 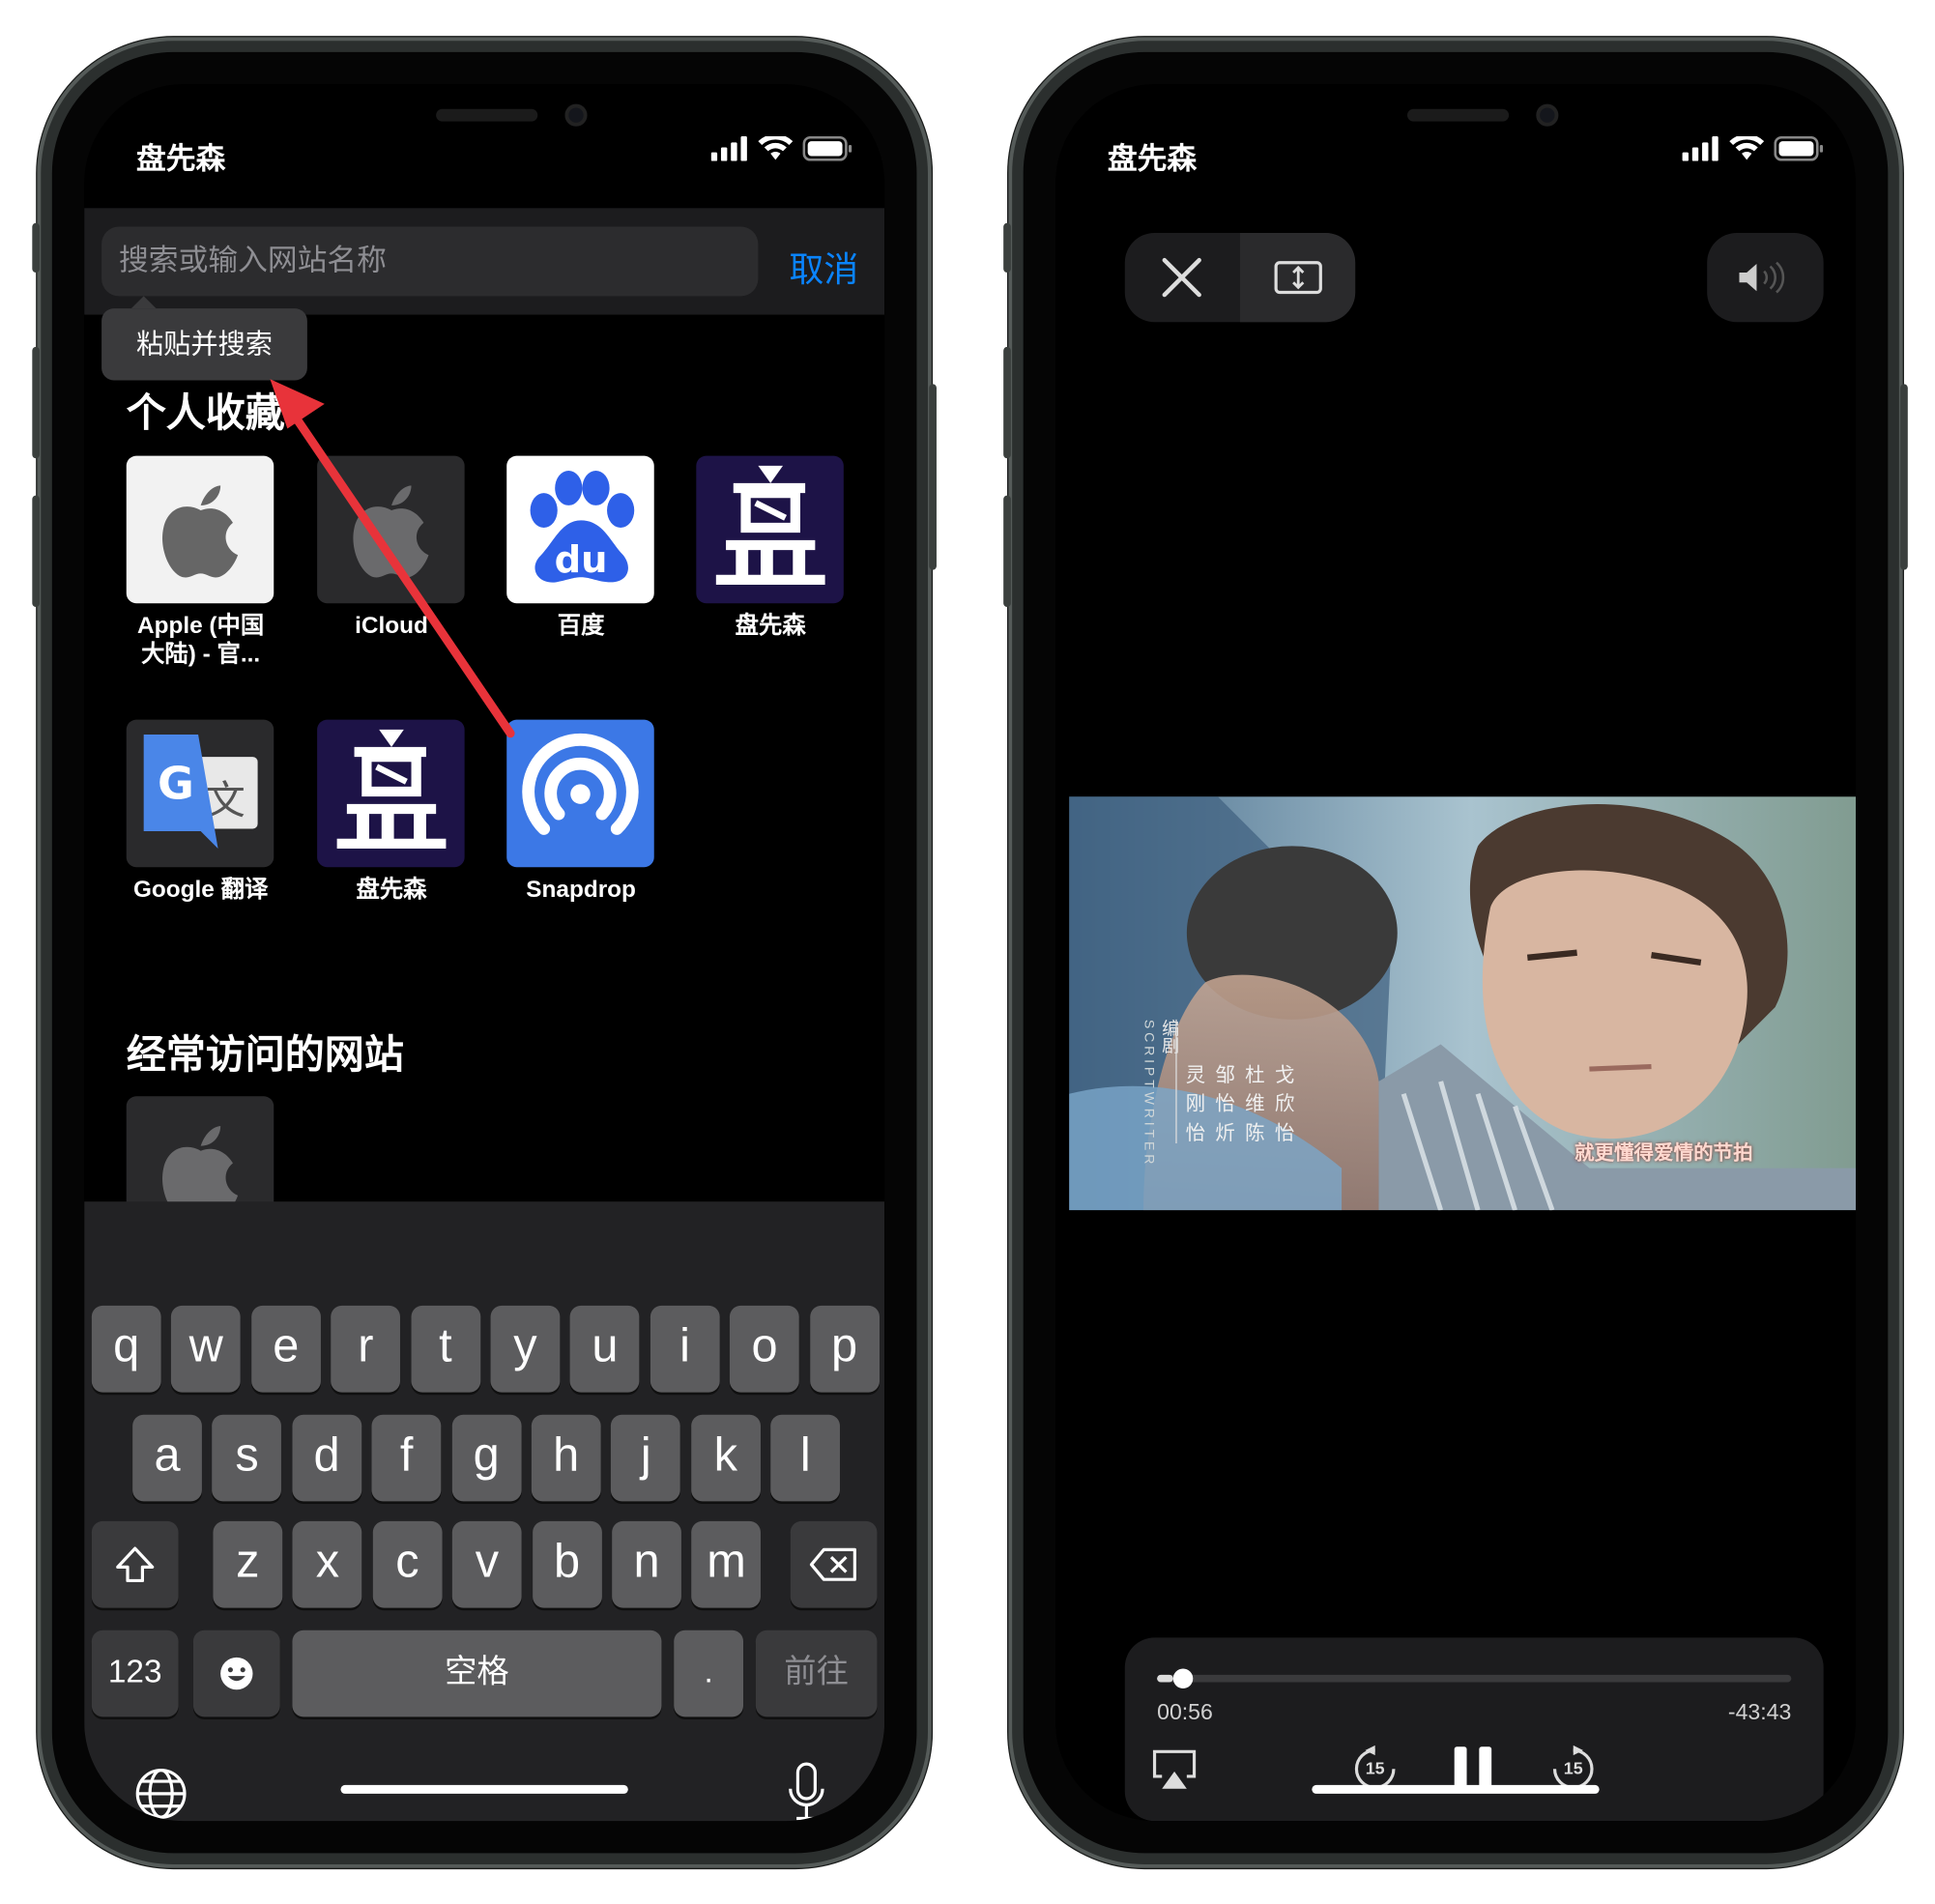 I want to click on space-key: 空格, so click(x=477, y=1674).